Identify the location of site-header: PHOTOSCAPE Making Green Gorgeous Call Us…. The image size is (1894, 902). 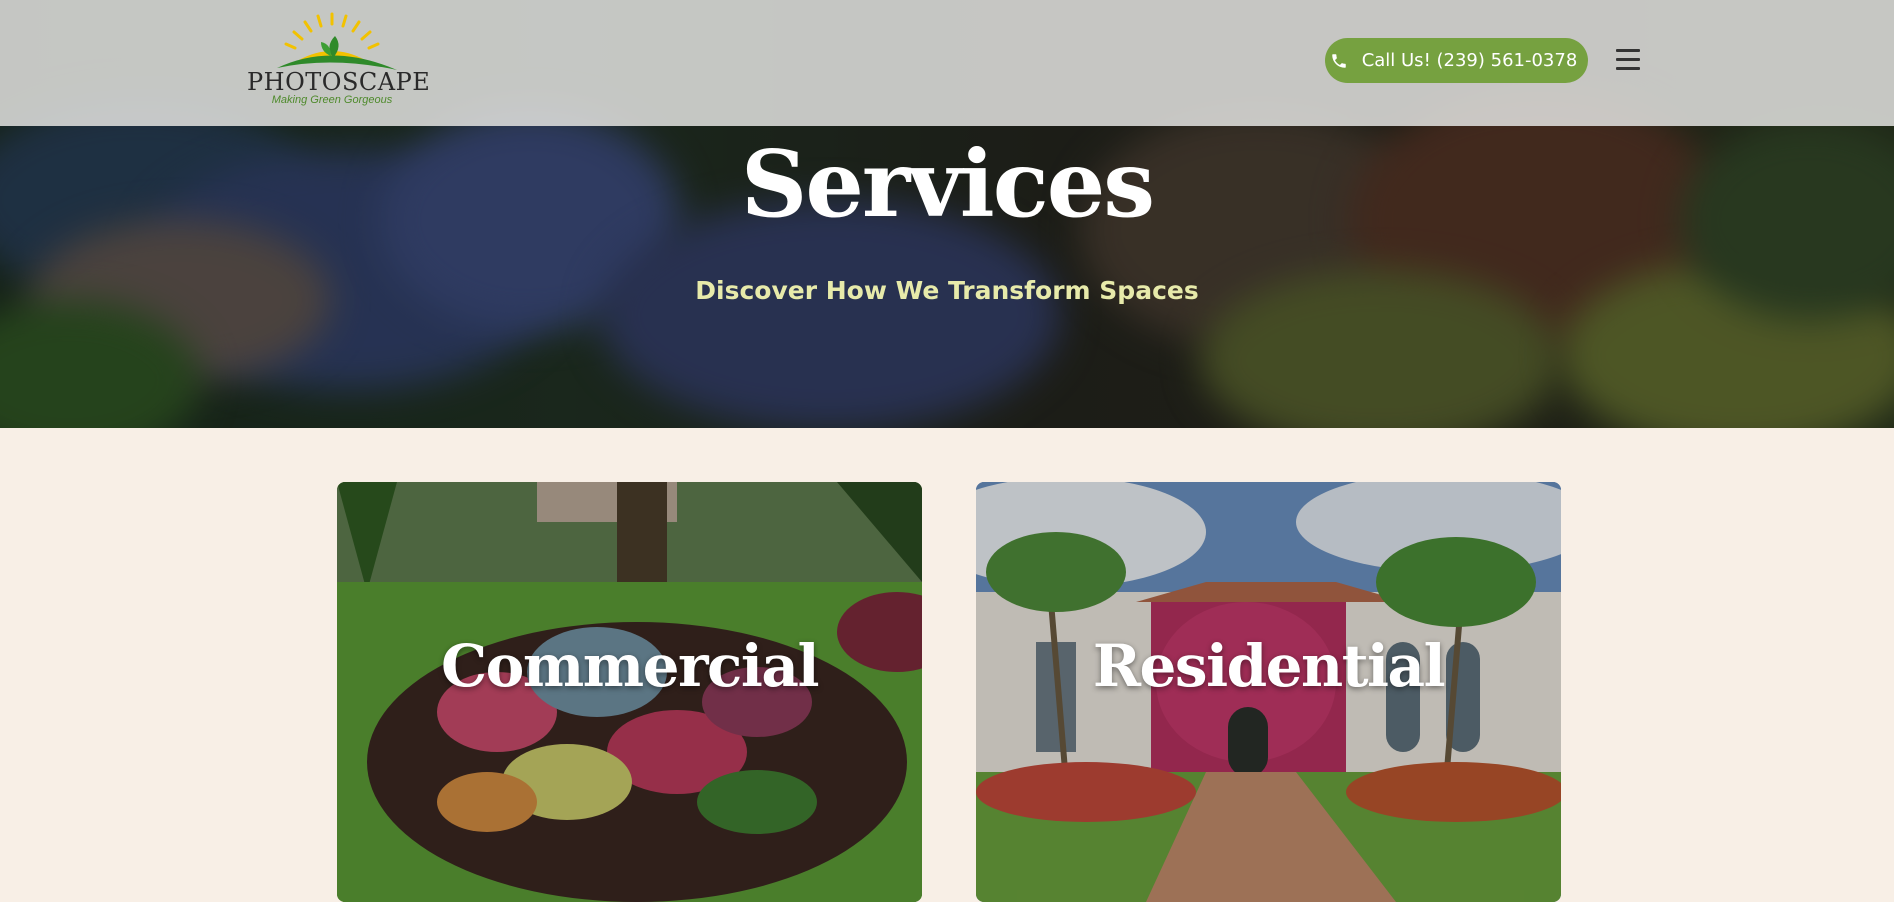
(947, 63).